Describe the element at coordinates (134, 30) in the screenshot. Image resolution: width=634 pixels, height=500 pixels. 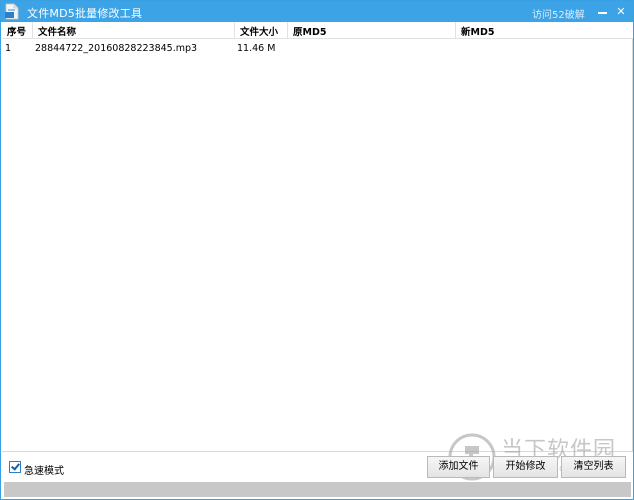
I see `column-header-name: 文件名称` at that location.